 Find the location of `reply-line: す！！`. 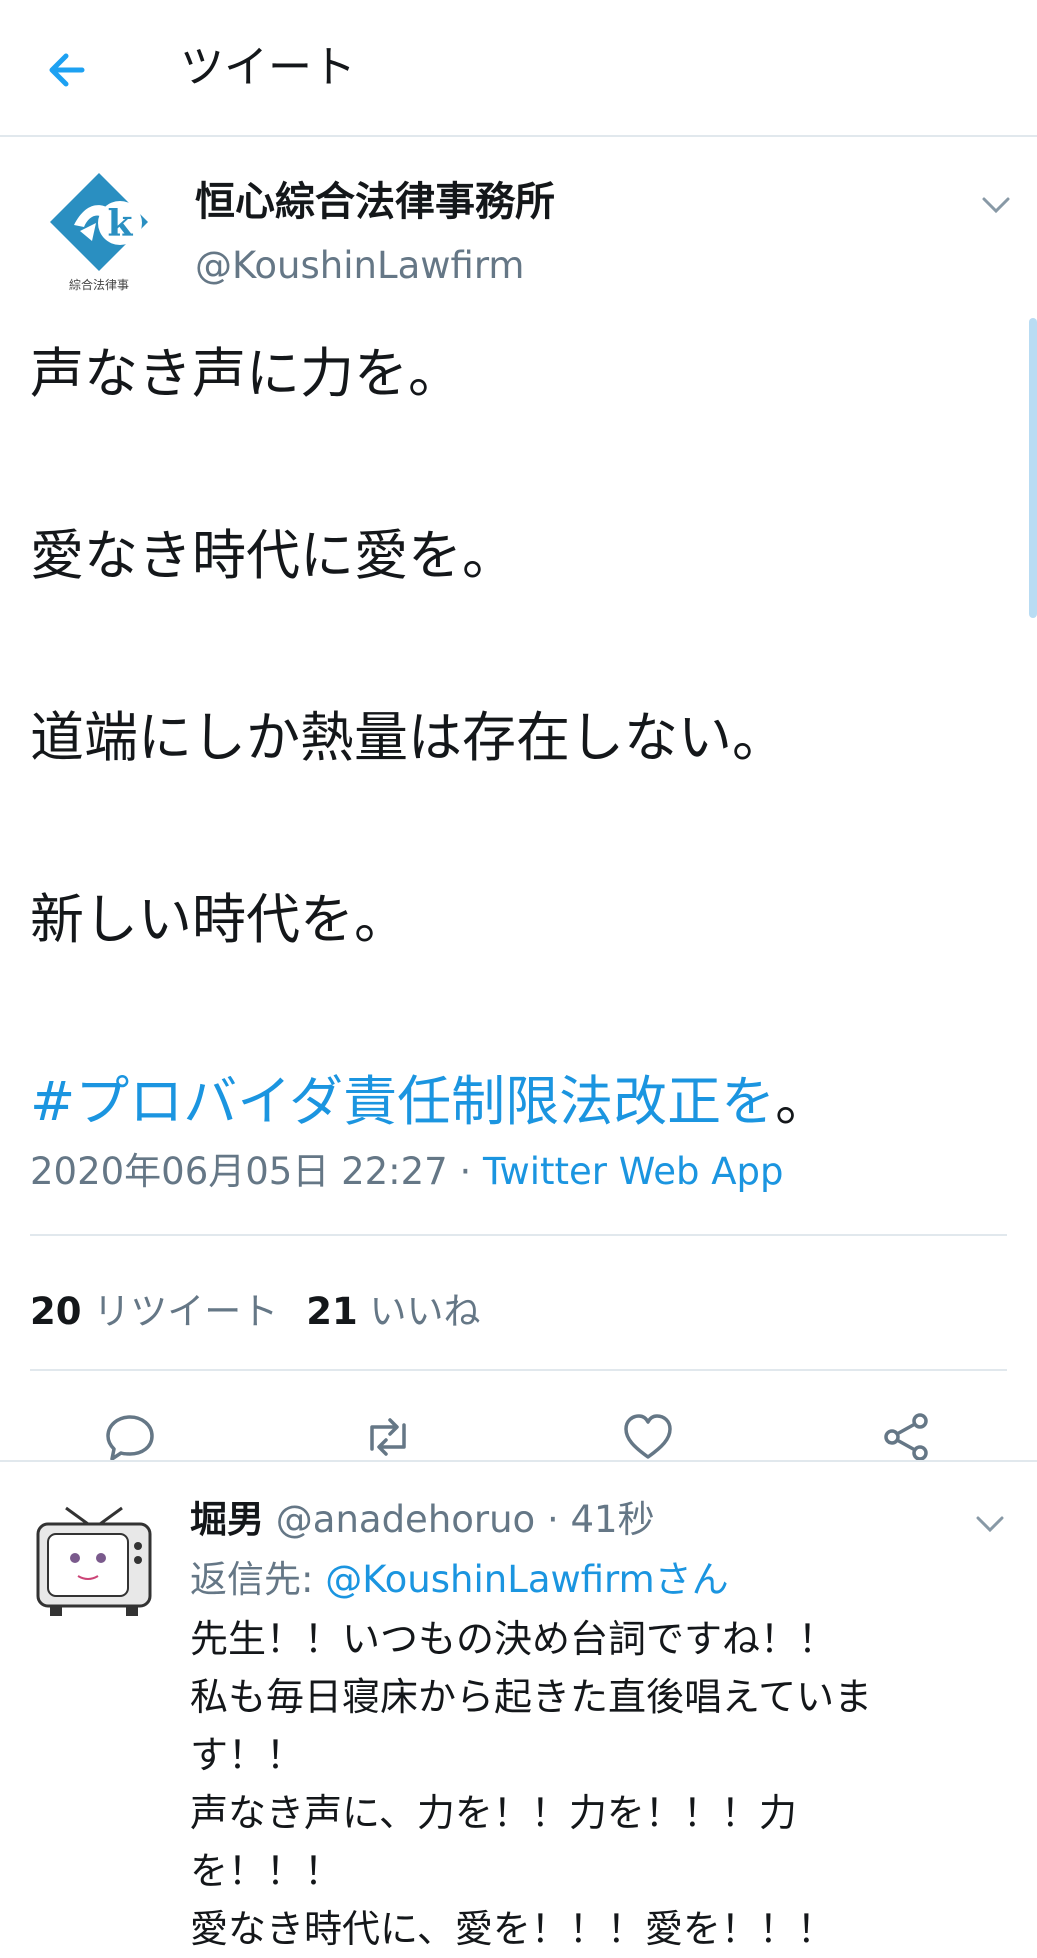

reply-line: す！！ is located at coordinates (247, 1755).